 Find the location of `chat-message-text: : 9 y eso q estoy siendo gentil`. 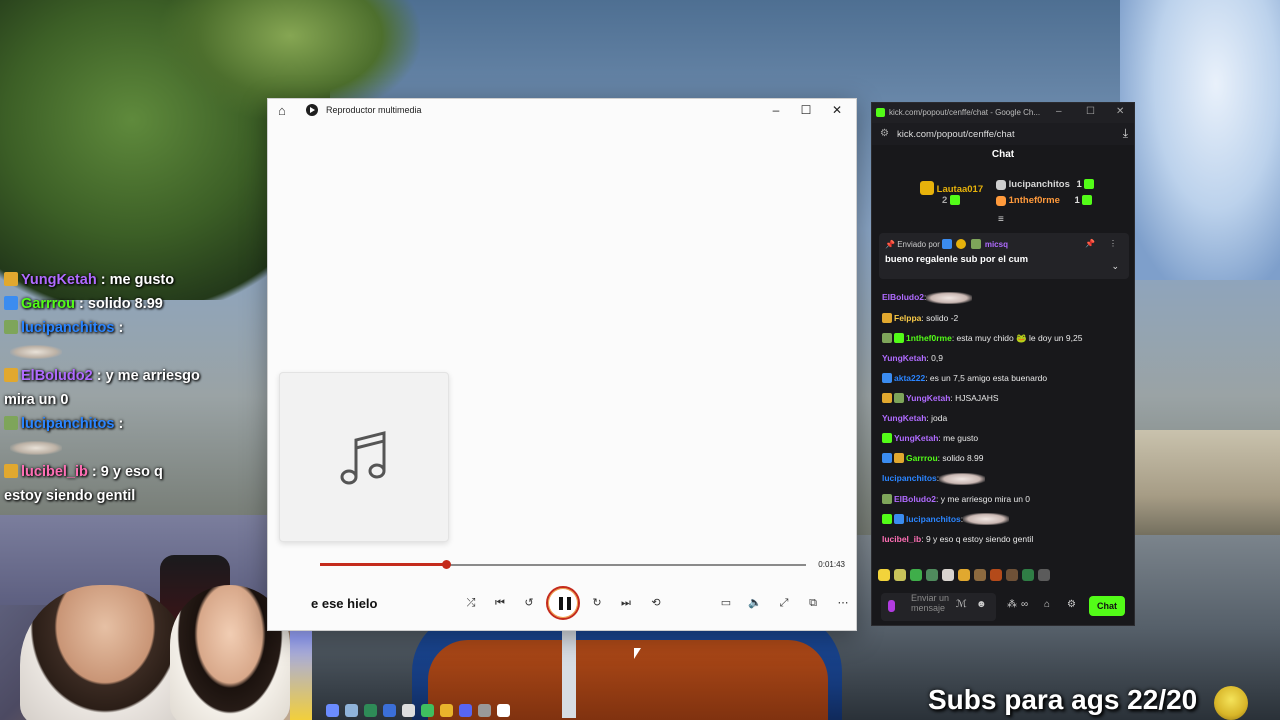

chat-message-text: : 9 y eso q estoy siendo gentil is located at coordinates (977, 539).